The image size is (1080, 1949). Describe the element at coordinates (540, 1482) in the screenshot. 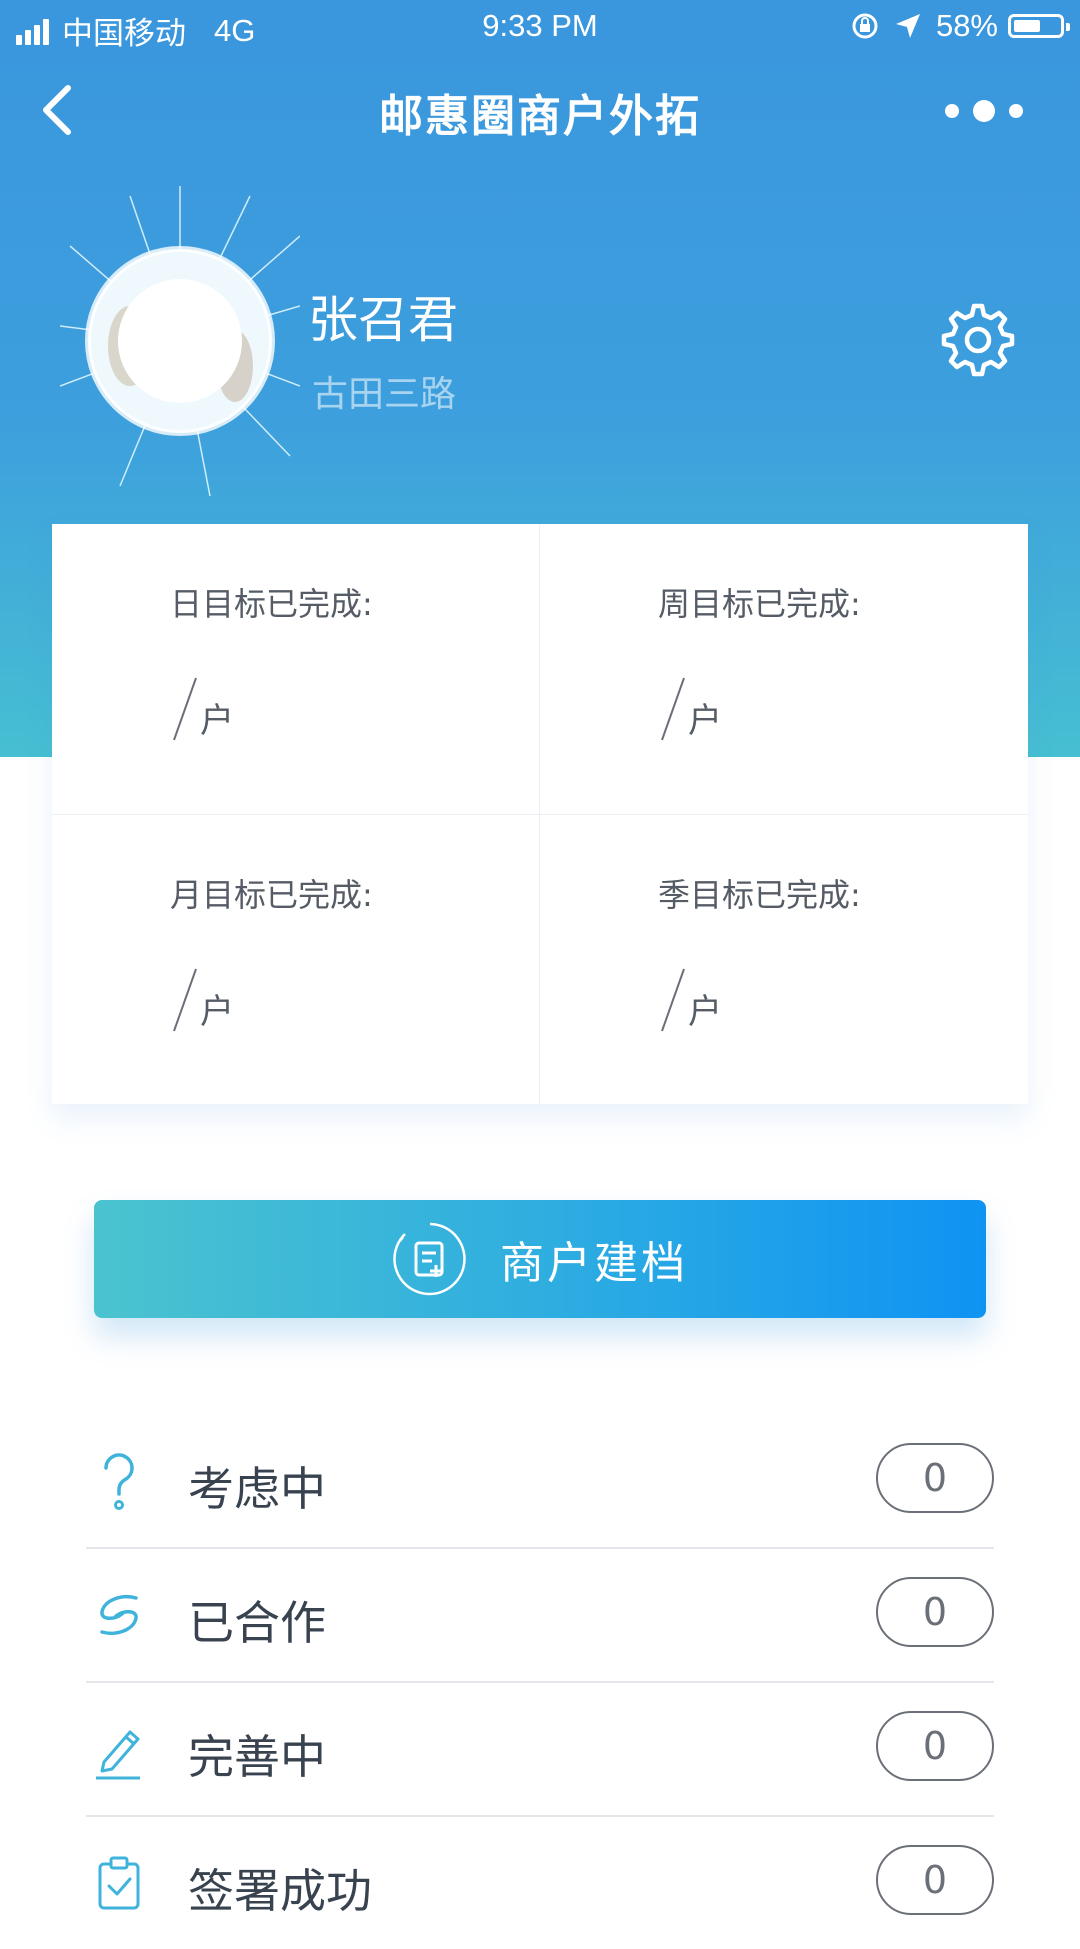

I see `list-item-considering: 考虑中 0` at that location.